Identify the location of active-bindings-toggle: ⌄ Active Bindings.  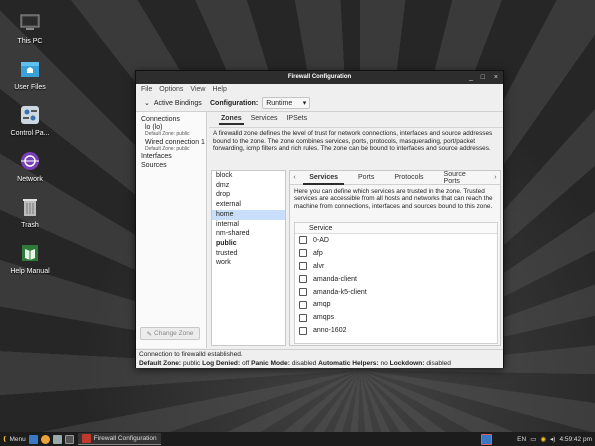
(172, 103).